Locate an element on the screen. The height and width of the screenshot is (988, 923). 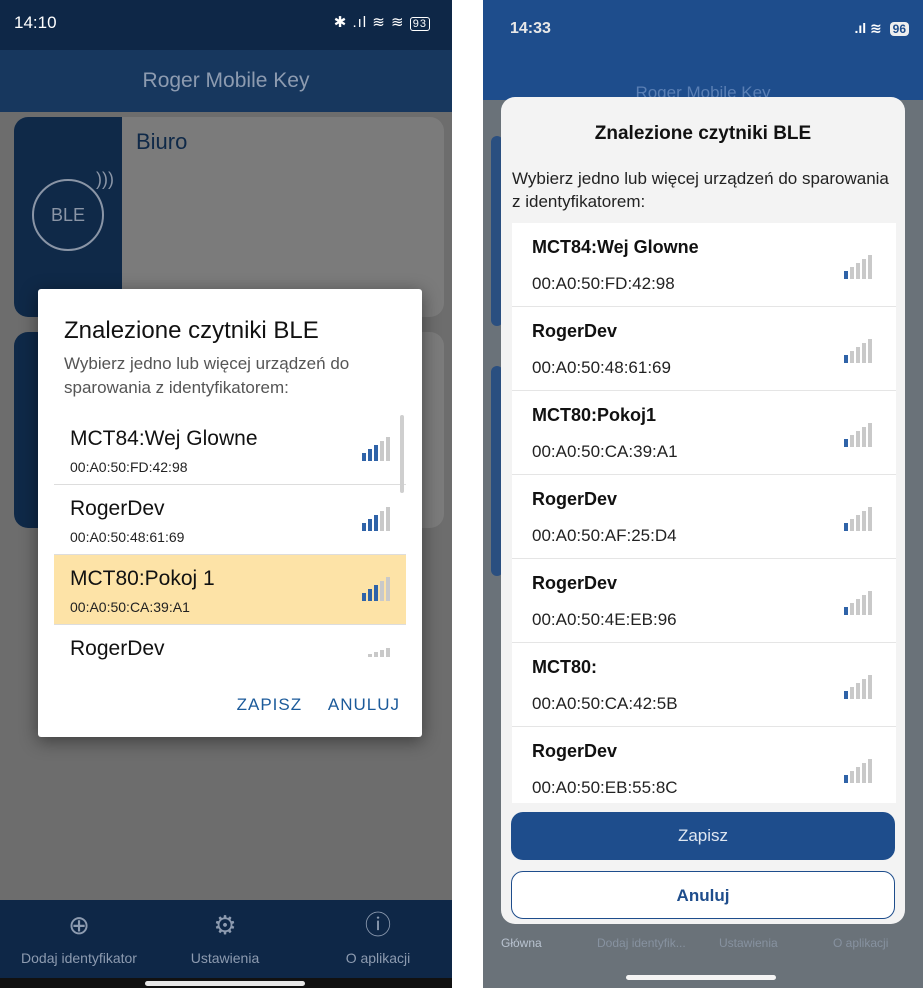
nav-add-credential: ⊕ Dodaj identyfikator is located at coordinates (79, 937).